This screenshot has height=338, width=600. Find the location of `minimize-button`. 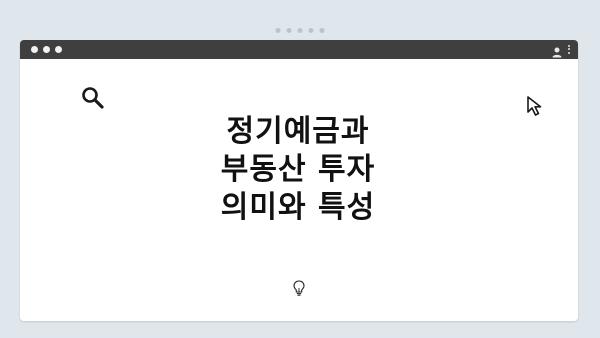

minimize-button is located at coordinates (46, 49).